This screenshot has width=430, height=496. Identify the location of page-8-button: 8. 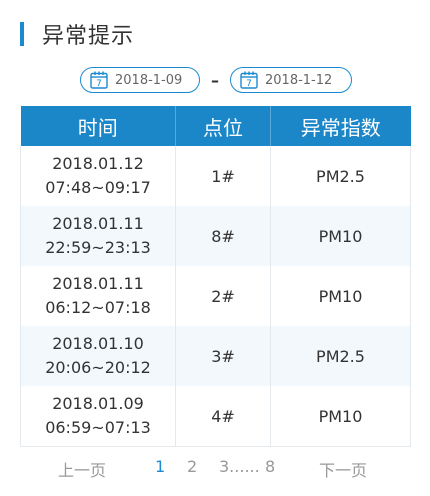
(270, 466).